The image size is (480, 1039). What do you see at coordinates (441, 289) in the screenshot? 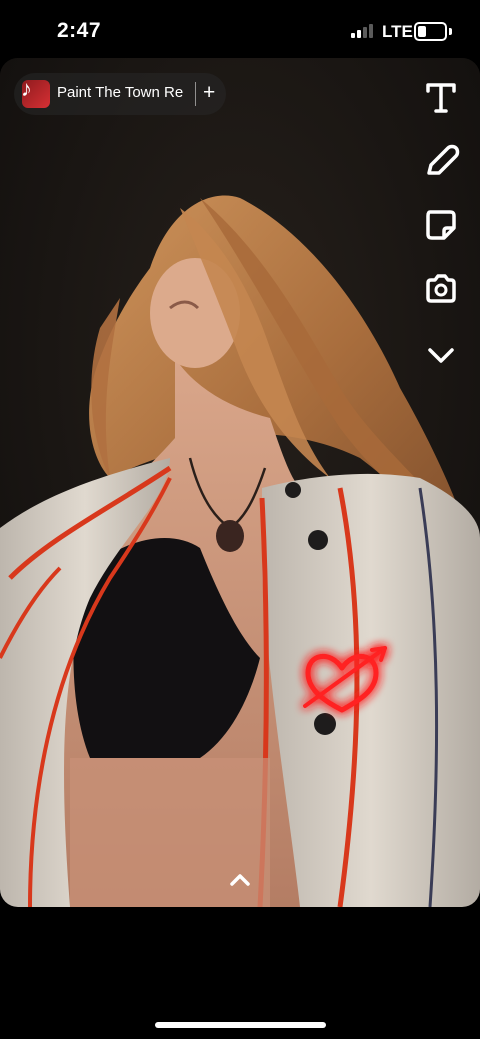
I see `camera-lens-icon` at bounding box center [441, 289].